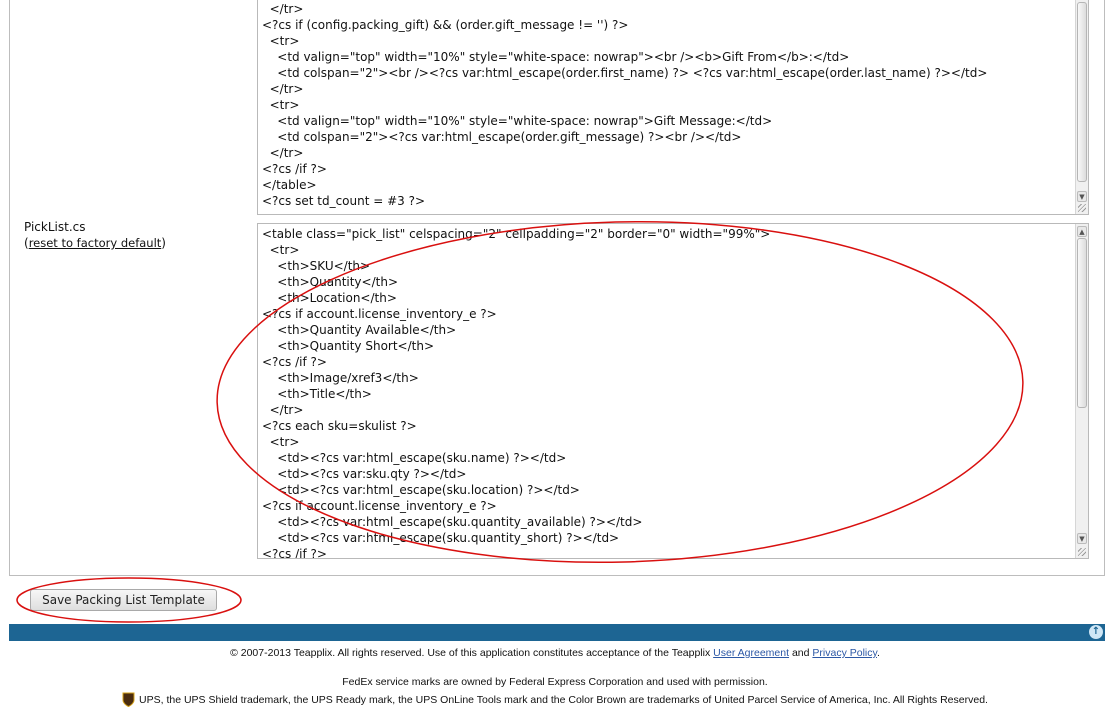  I want to click on picklist-reset-wrapper: (reset to factory default), so click(95, 243).